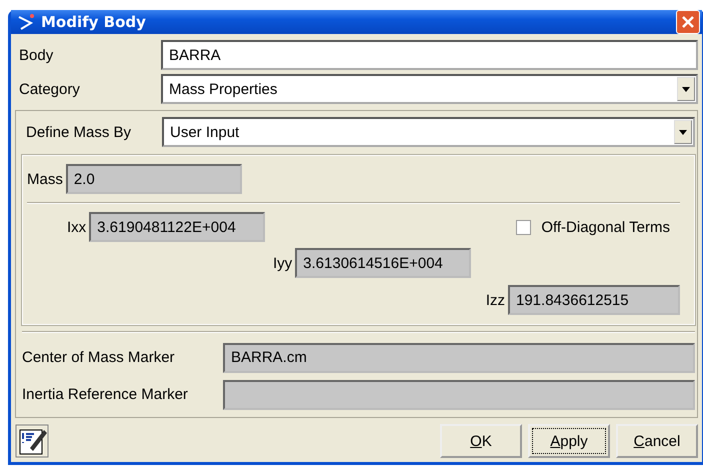 The width and height of the screenshot is (703, 469). I want to click on notepad-pen-icon, so click(32, 441).